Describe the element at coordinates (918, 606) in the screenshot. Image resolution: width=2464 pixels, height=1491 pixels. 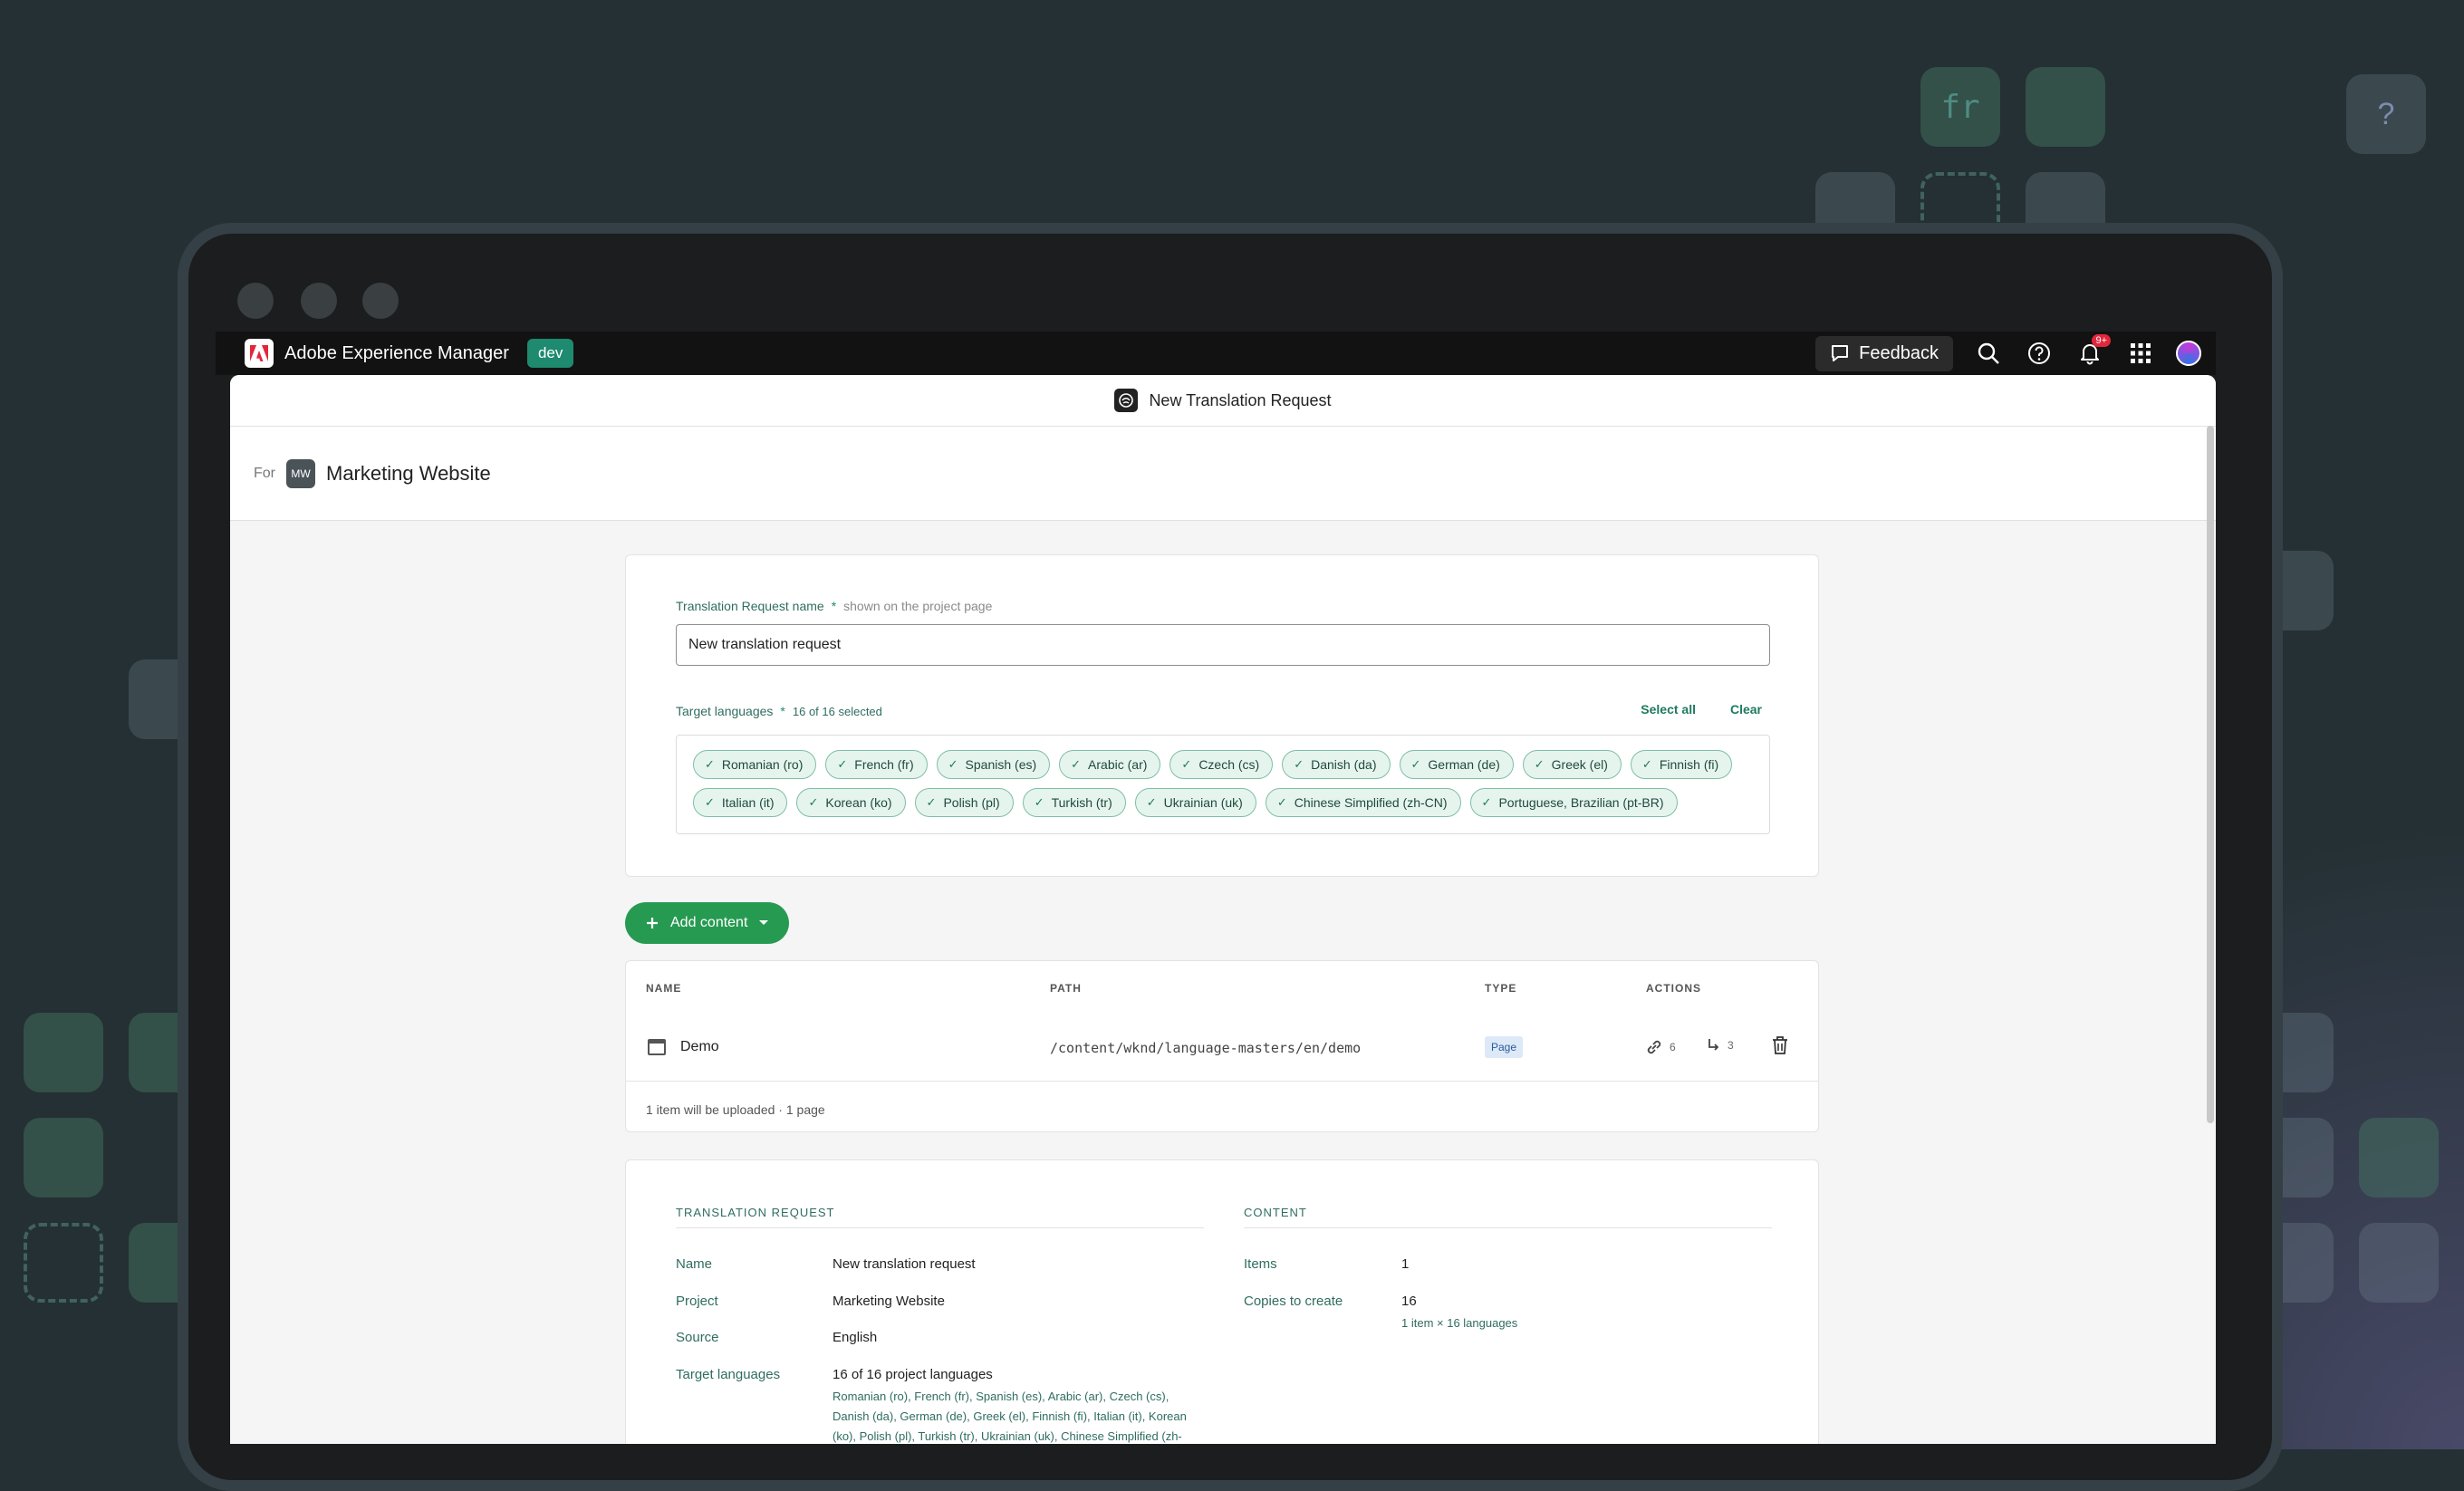
I see `name-hint: shown on the project page` at that location.